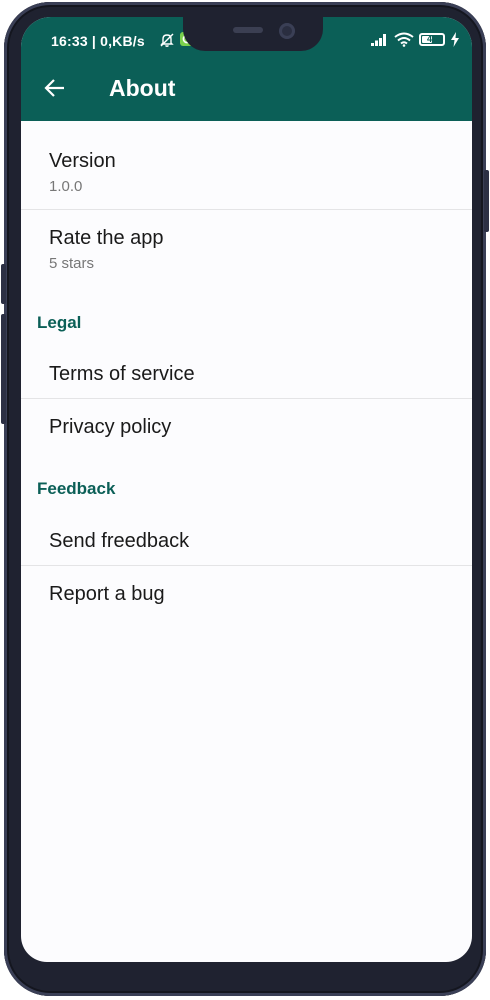 Image resolution: width=490 pixels, height=1000 pixels. I want to click on preference-rate-title: Rate the app, so click(106, 238).